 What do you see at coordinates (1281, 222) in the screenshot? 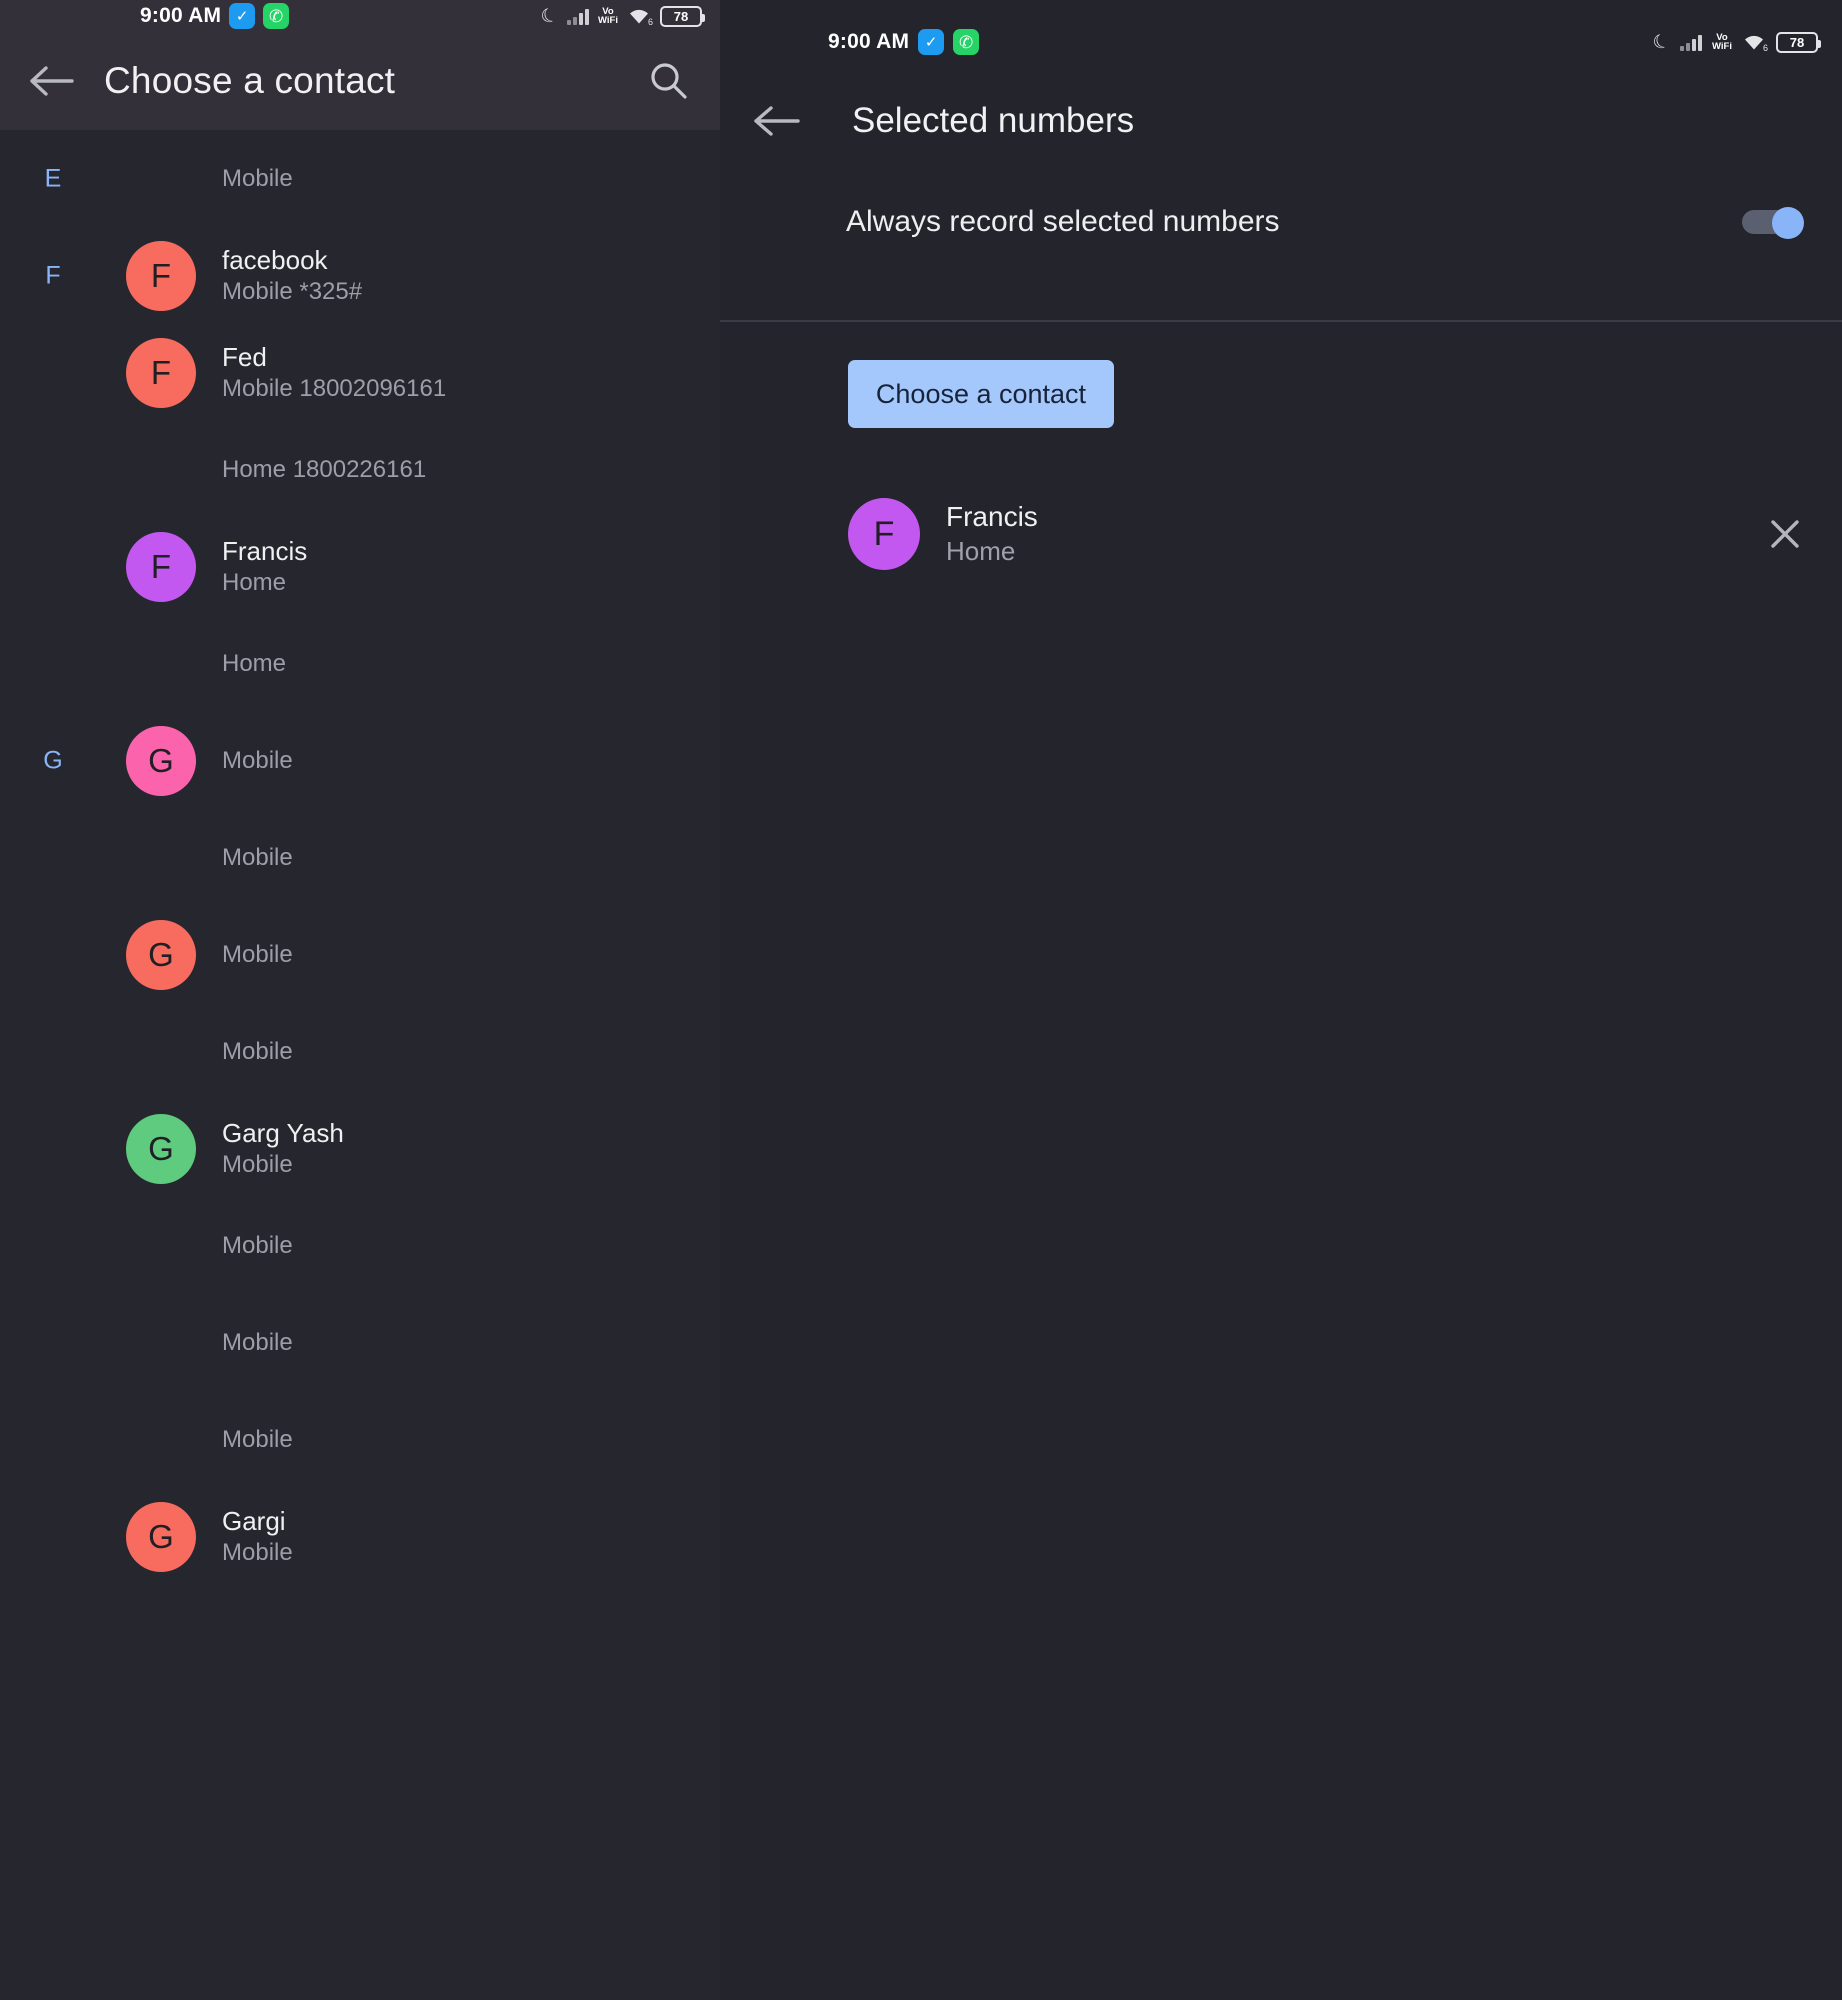
I see `always-record-setting-row: Always record selected numbers` at bounding box center [1281, 222].